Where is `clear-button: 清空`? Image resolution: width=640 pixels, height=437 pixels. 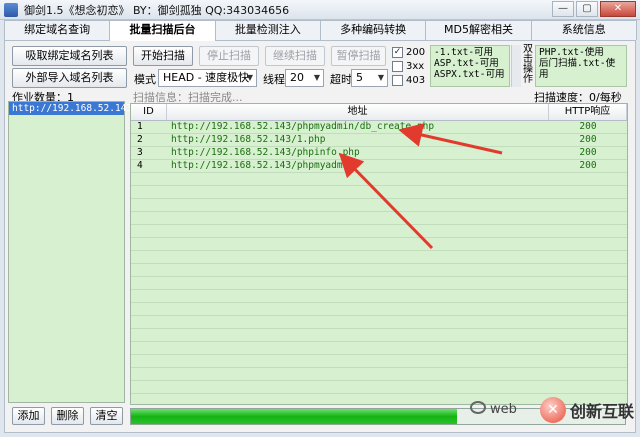 clear-button: 清空 is located at coordinates (106, 416).